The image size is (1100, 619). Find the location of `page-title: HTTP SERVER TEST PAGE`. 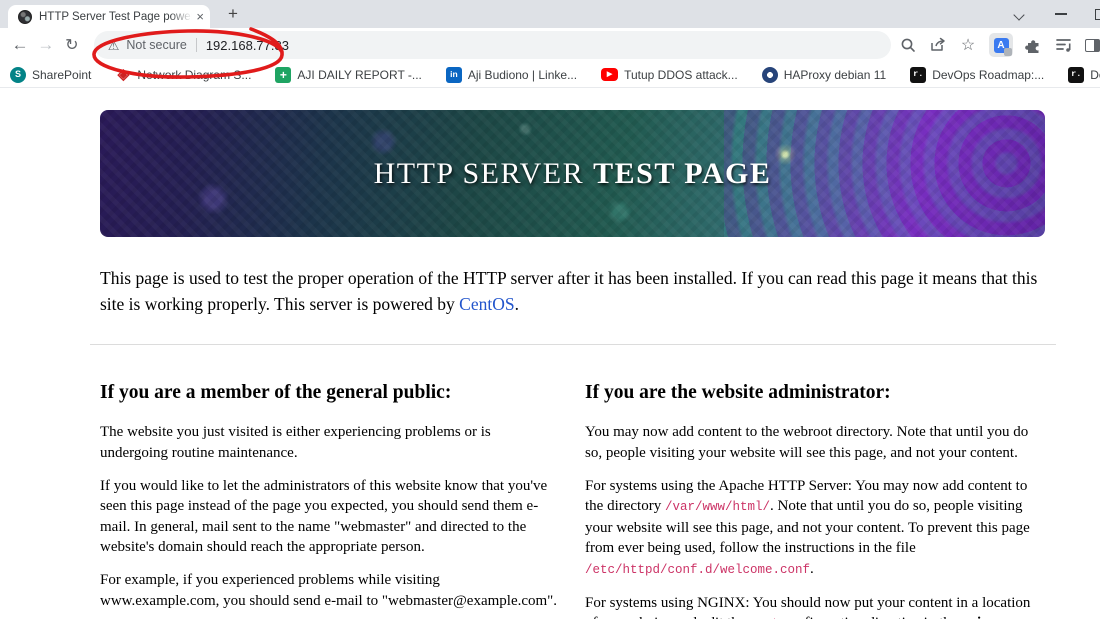

page-title: HTTP SERVER TEST PAGE is located at coordinates (572, 173).